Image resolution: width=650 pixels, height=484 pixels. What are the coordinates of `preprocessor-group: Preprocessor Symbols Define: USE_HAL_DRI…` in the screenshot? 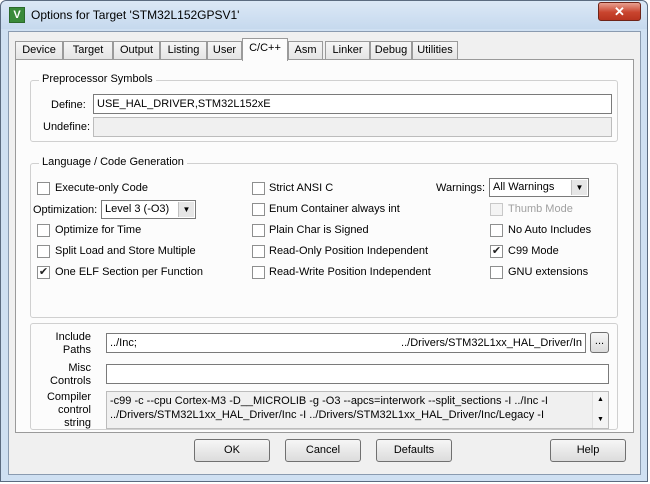 It's located at (324, 107).